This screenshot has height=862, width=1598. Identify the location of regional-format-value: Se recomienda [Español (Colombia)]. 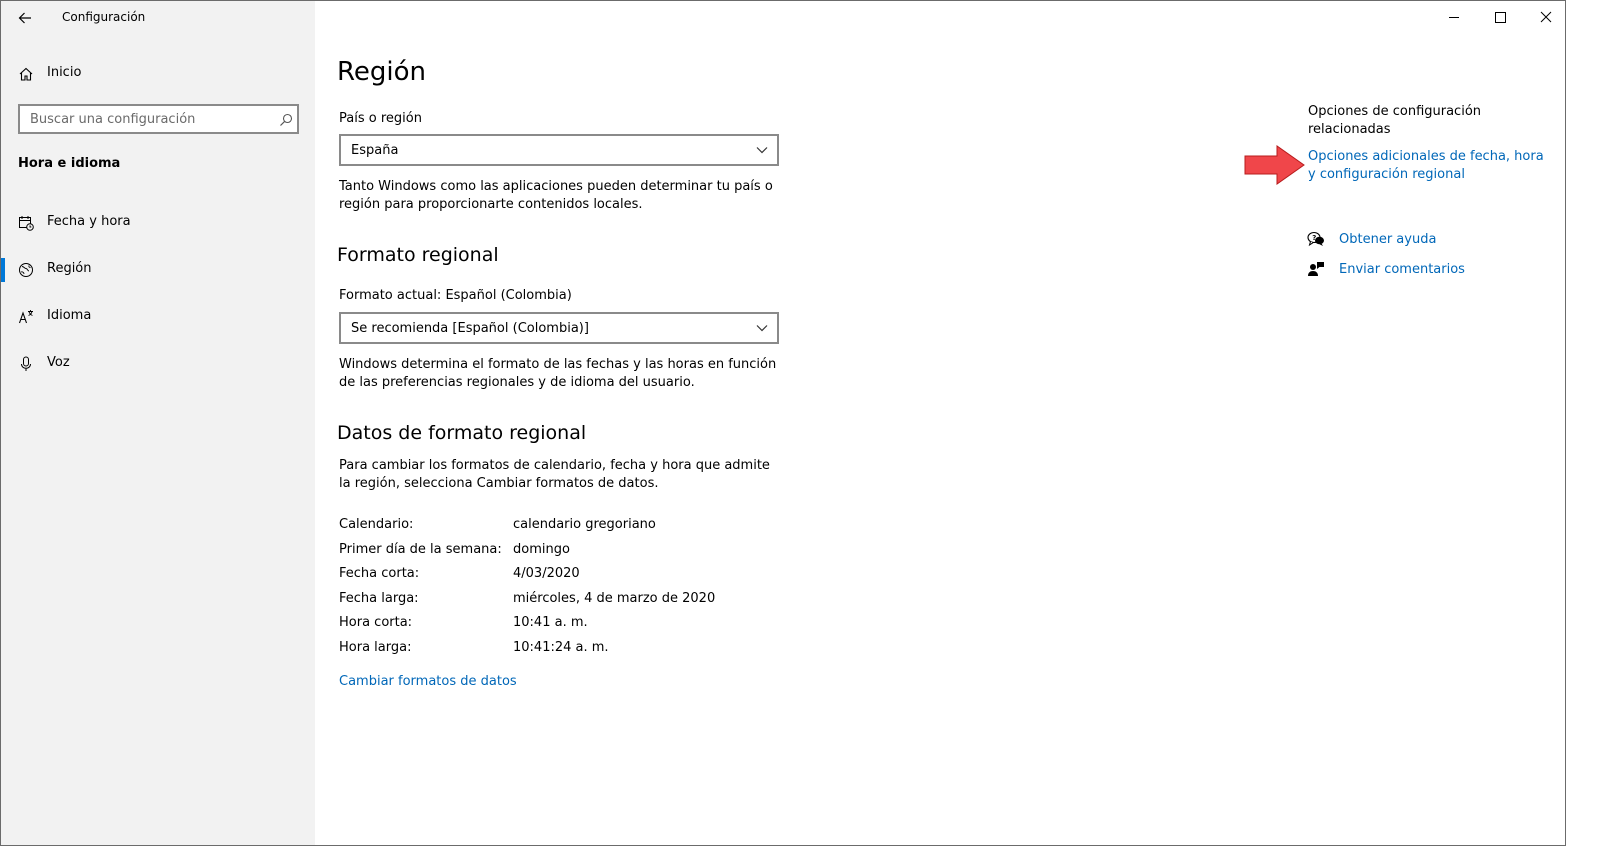
(470, 328).